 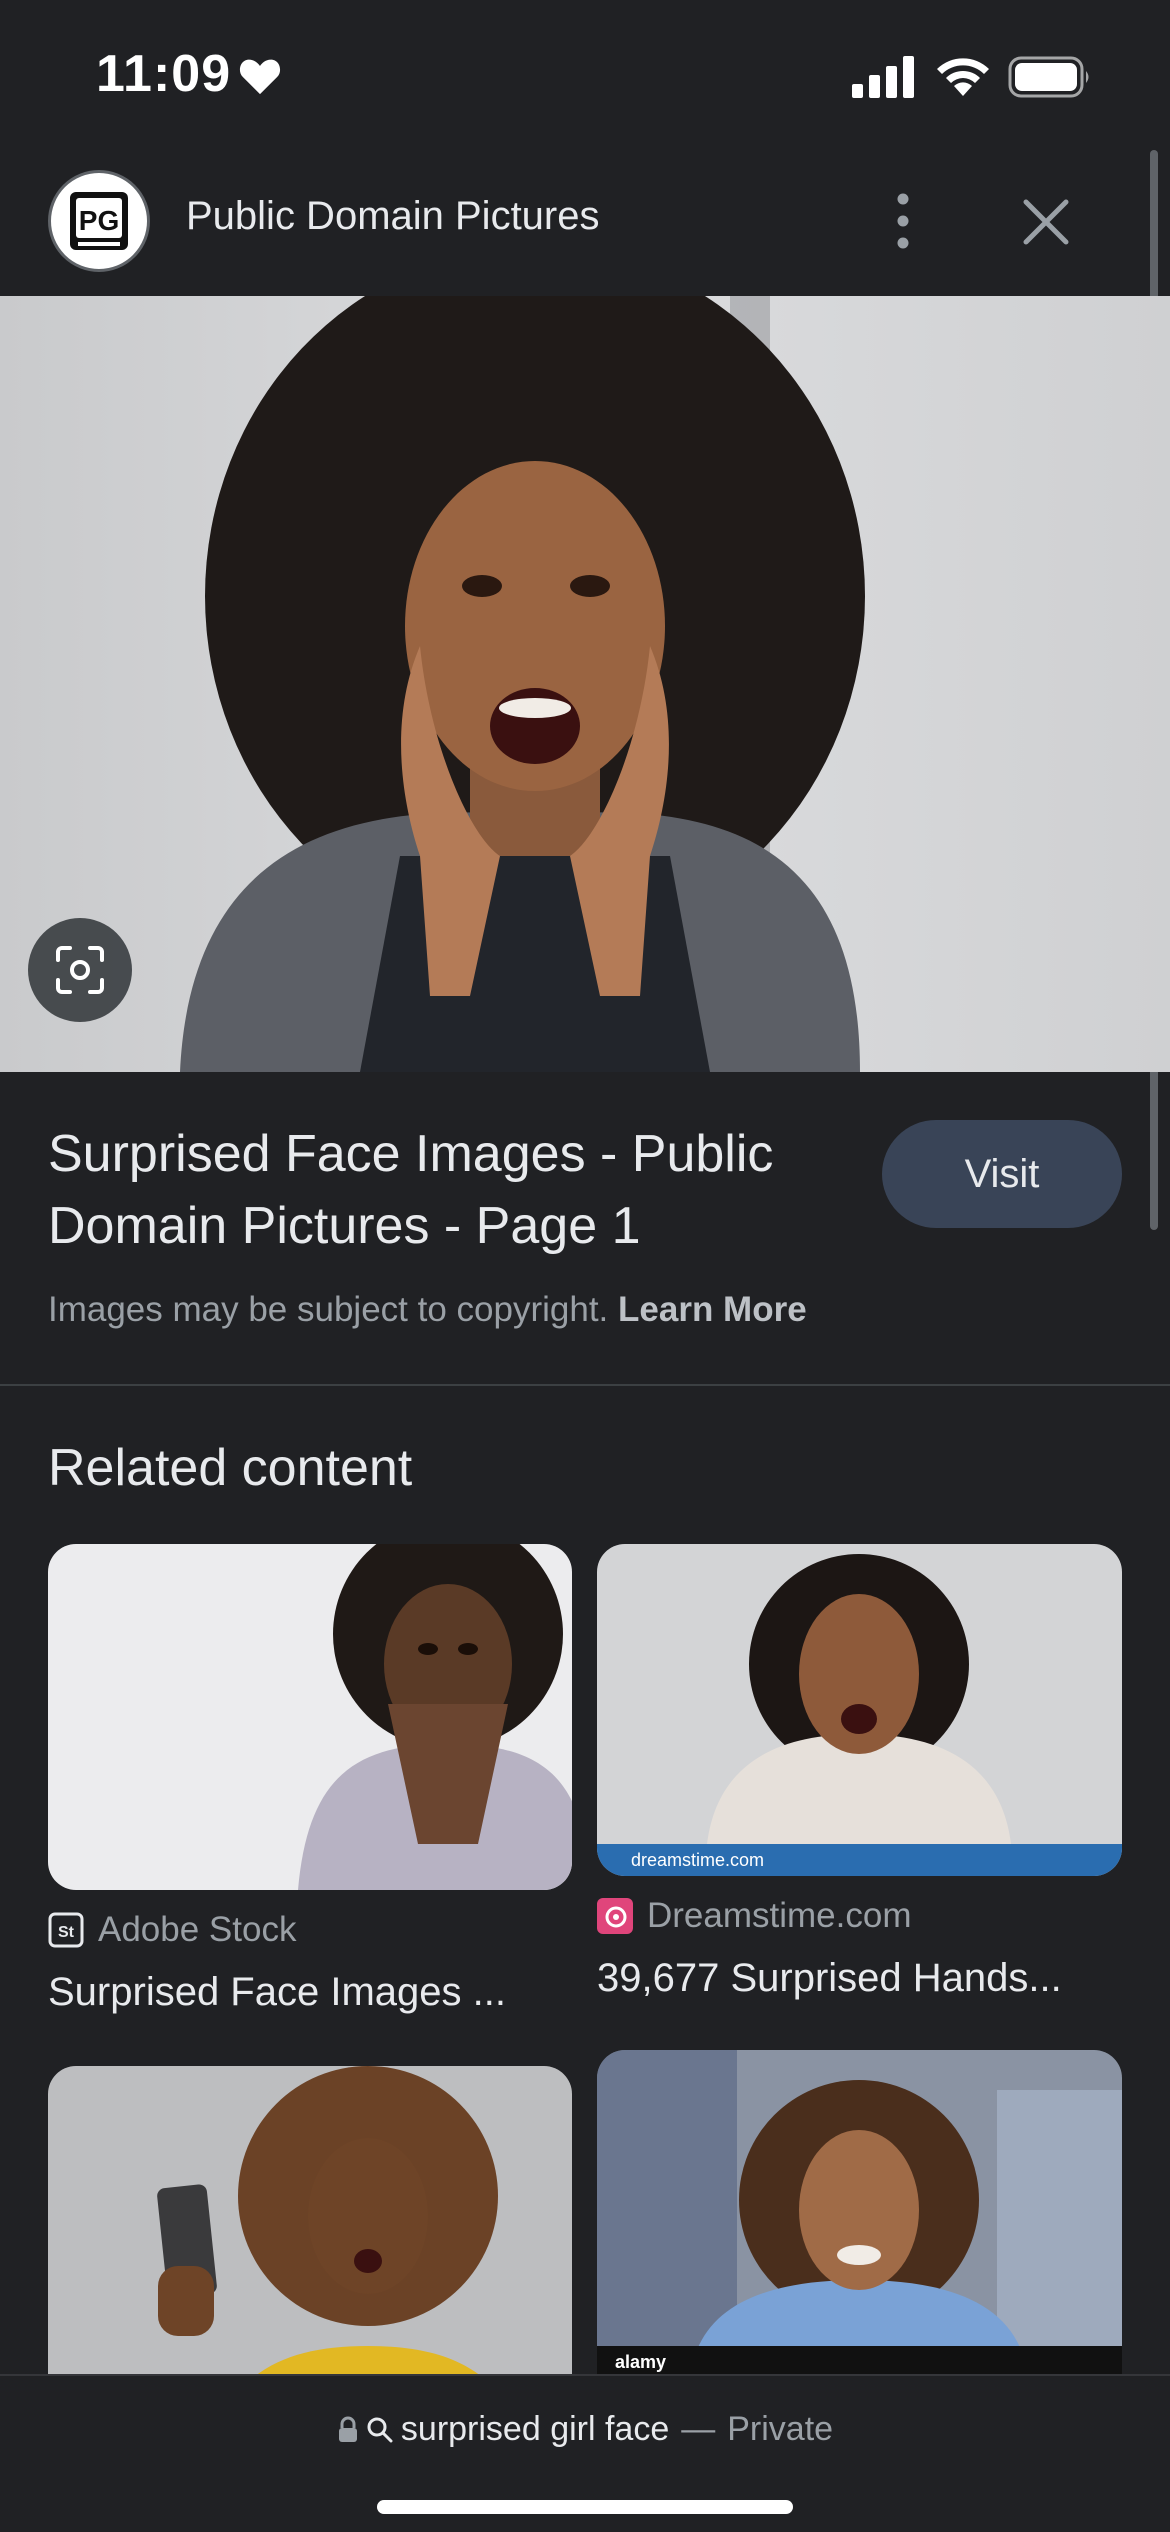 I want to click on viewer-header: PG Public Domain Pictures, so click(x=585, y=223).